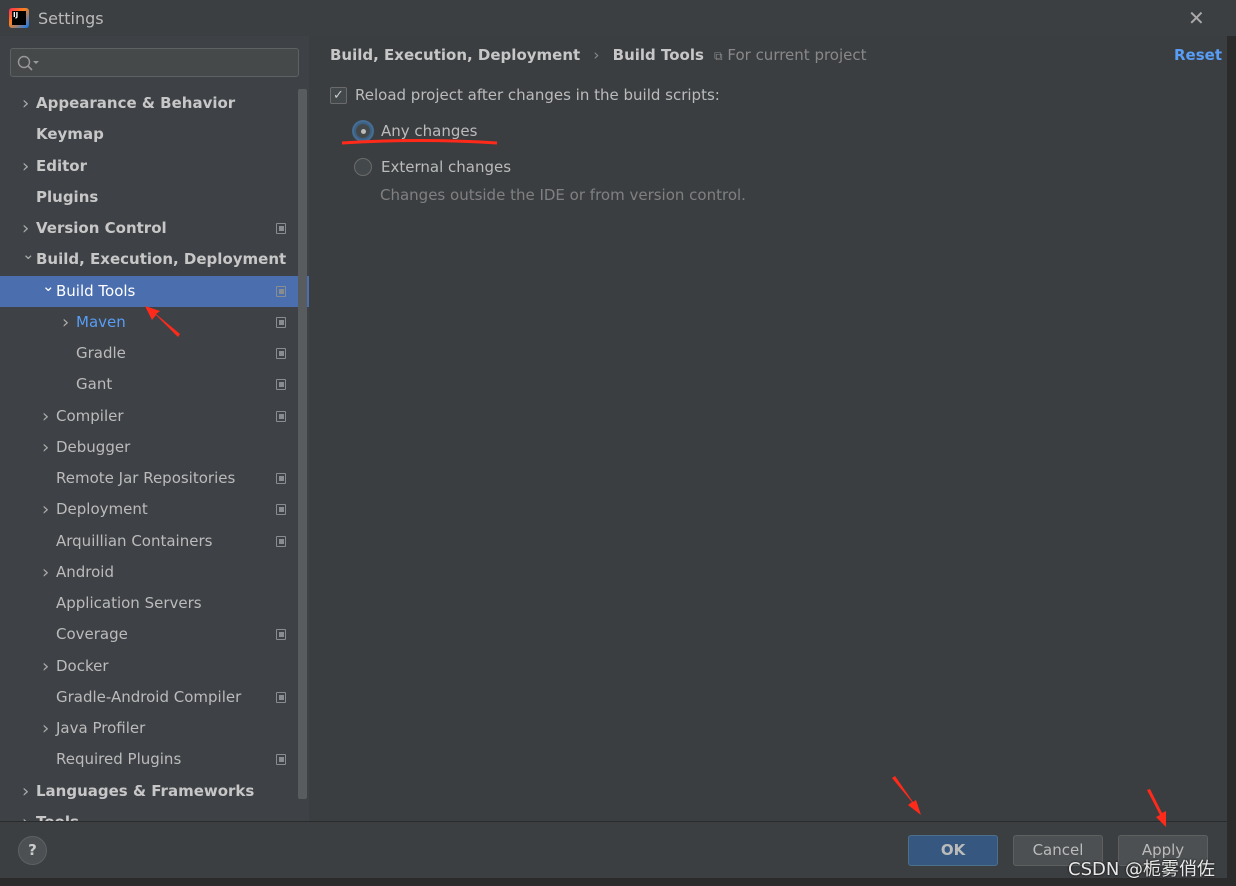 The width and height of the screenshot is (1236, 886). I want to click on sidebar-item: › Maven, so click(148, 322).